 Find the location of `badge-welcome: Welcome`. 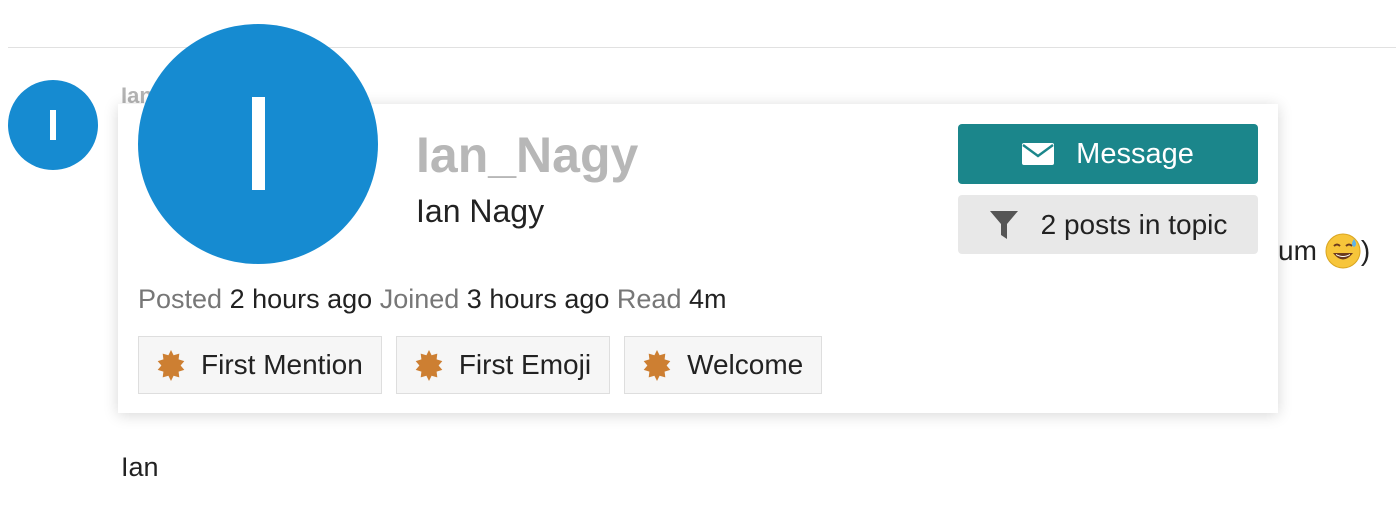

badge-welcome: Welcome is located at coordinates (723, 365).